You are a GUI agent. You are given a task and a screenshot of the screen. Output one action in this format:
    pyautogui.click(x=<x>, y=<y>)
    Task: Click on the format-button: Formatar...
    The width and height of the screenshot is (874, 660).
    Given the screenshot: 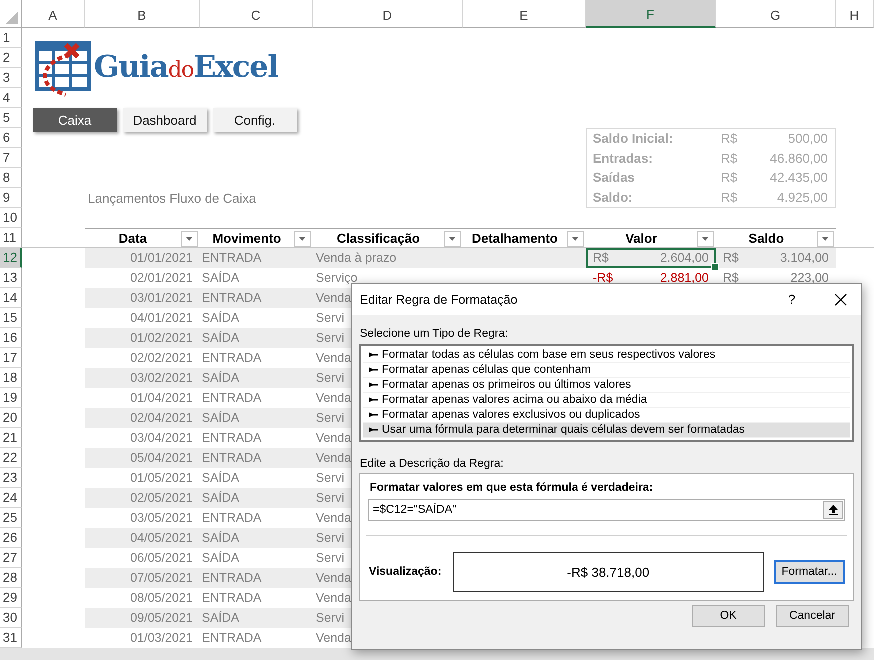 What is the action you would take?
    pyautogui.click(x=809, y=572)
    